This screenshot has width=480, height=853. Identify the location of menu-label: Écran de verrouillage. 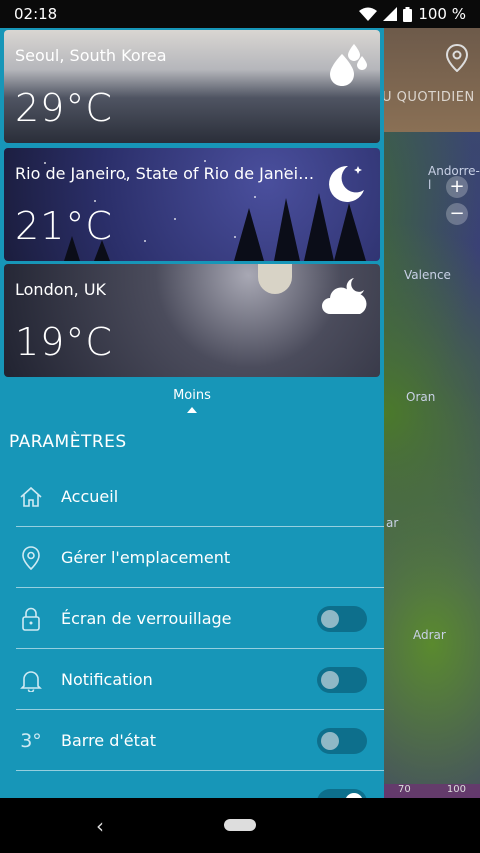
(146, 618).